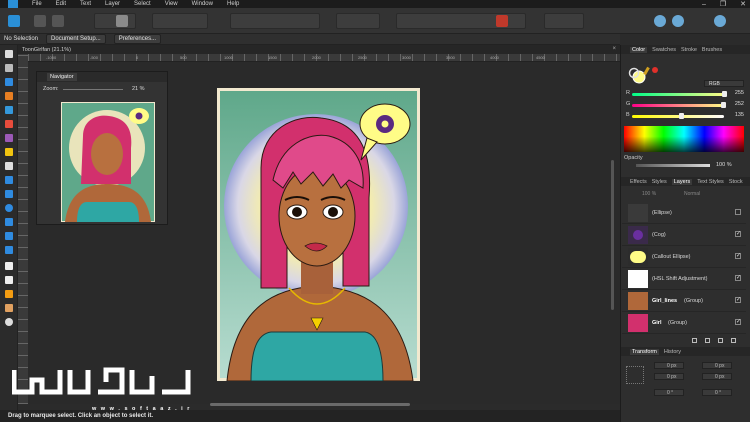  What do you see at coordinates (9, 250) in the screenshot?
I see `cog-tool-icon` at bounding box center [9, 250].